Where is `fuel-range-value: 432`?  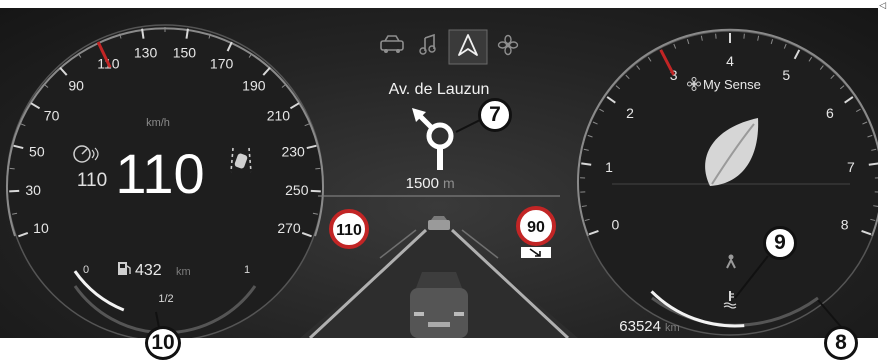
fuel-range-value: 432 is located at coordinates (148, 270).